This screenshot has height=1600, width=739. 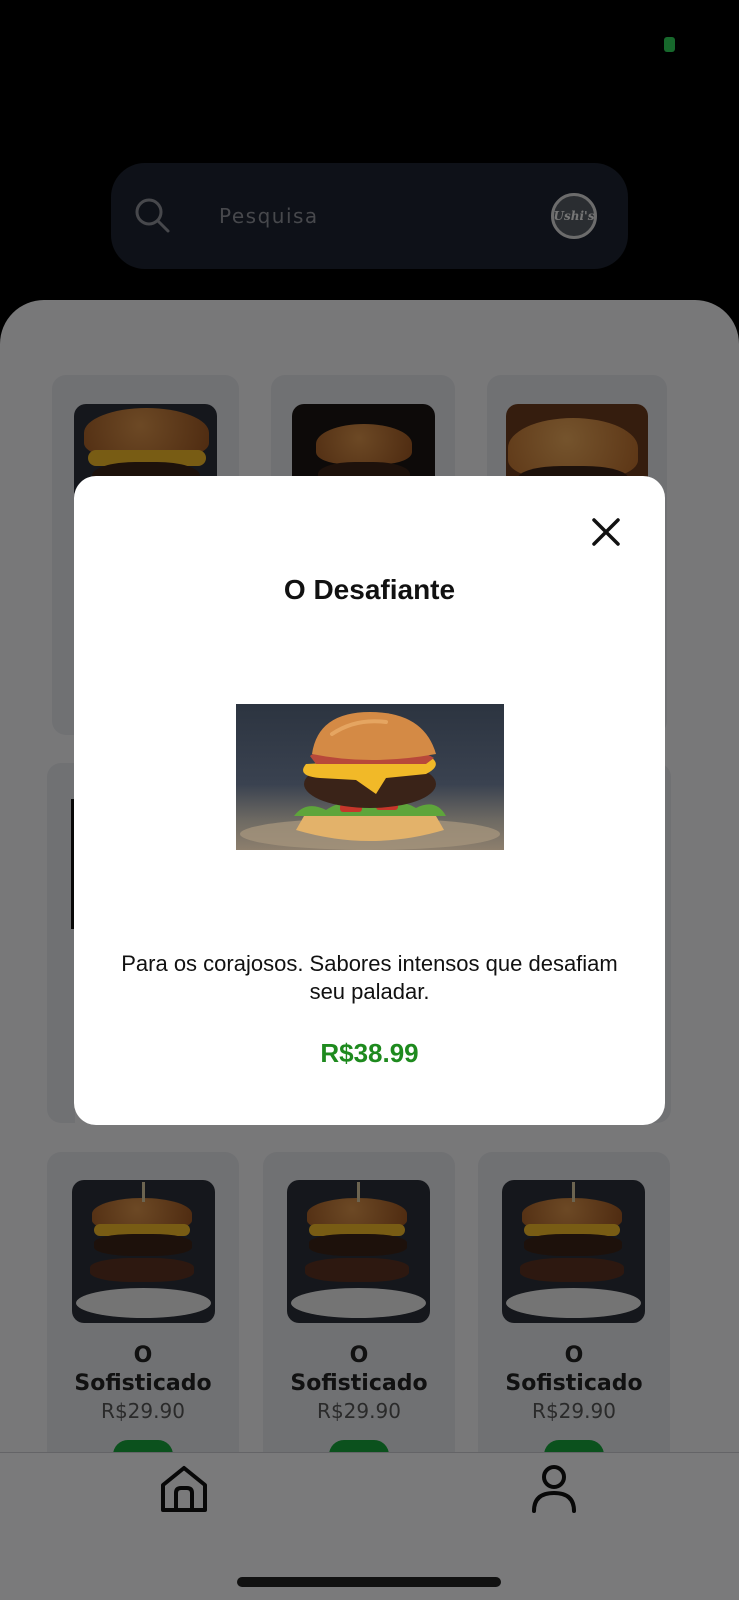 What do you see at coordinates (370, 777) in the screenshot?
I see `product-image` at bounding box center [370, 777].